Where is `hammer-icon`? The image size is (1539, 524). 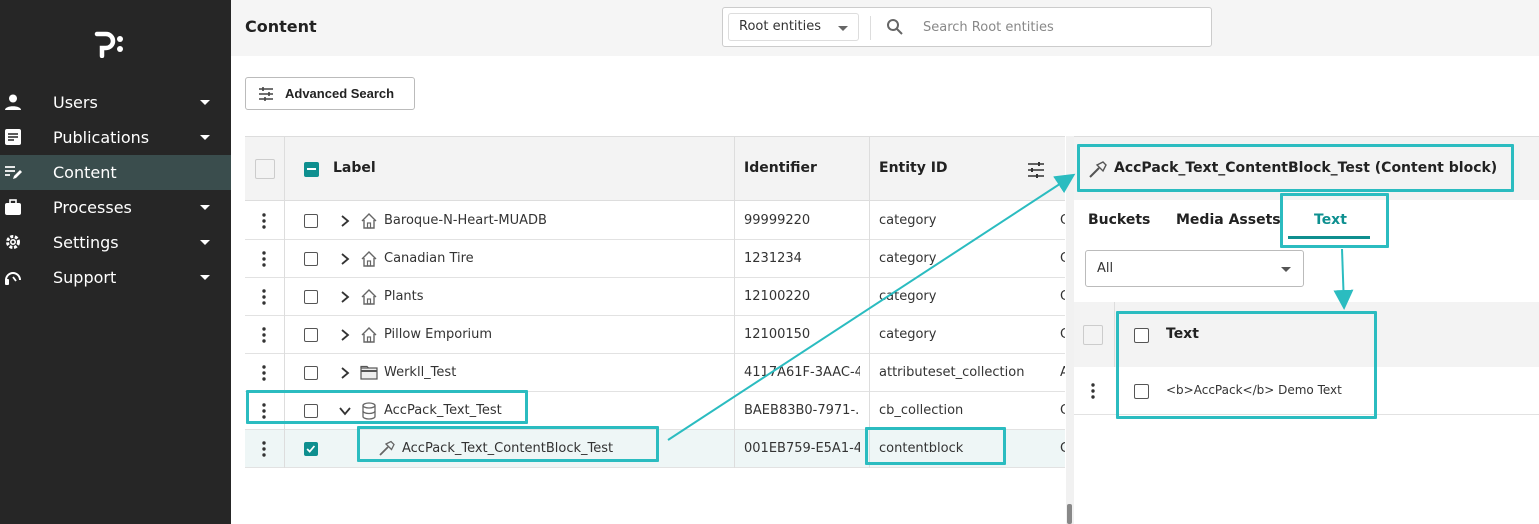 hammer-icon is located at coordinates (1098, 169).